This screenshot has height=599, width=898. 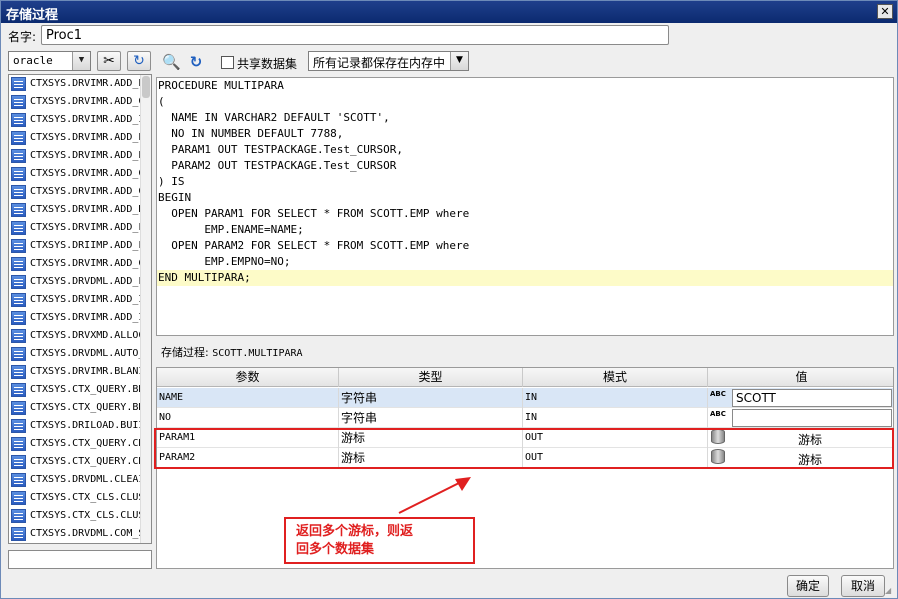 What do you see at coordinates (196, 62) in the screenshot?
I see `refresh-button: ↻` at bounding box center [196, 62].